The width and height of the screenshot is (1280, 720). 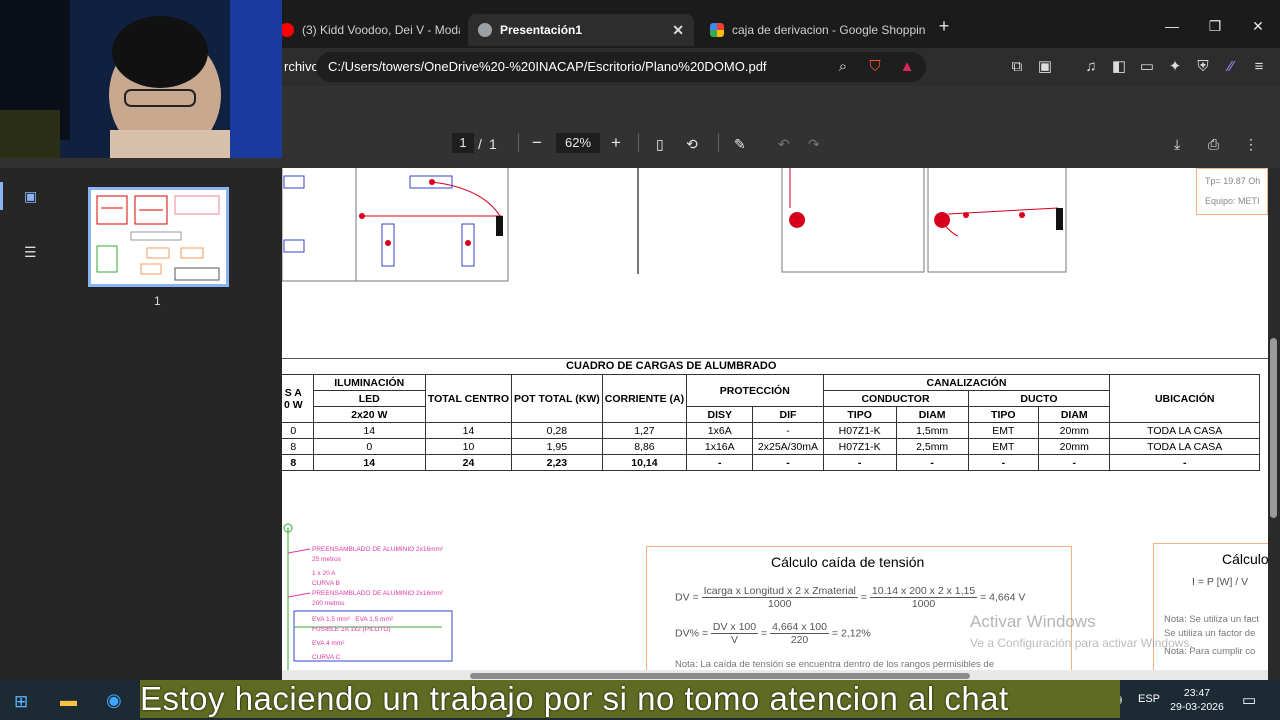 What do you see at coordinates (859, 414) in the screenshot?
I see `header-tipo: TIPO` at bounding box center [859, 414].